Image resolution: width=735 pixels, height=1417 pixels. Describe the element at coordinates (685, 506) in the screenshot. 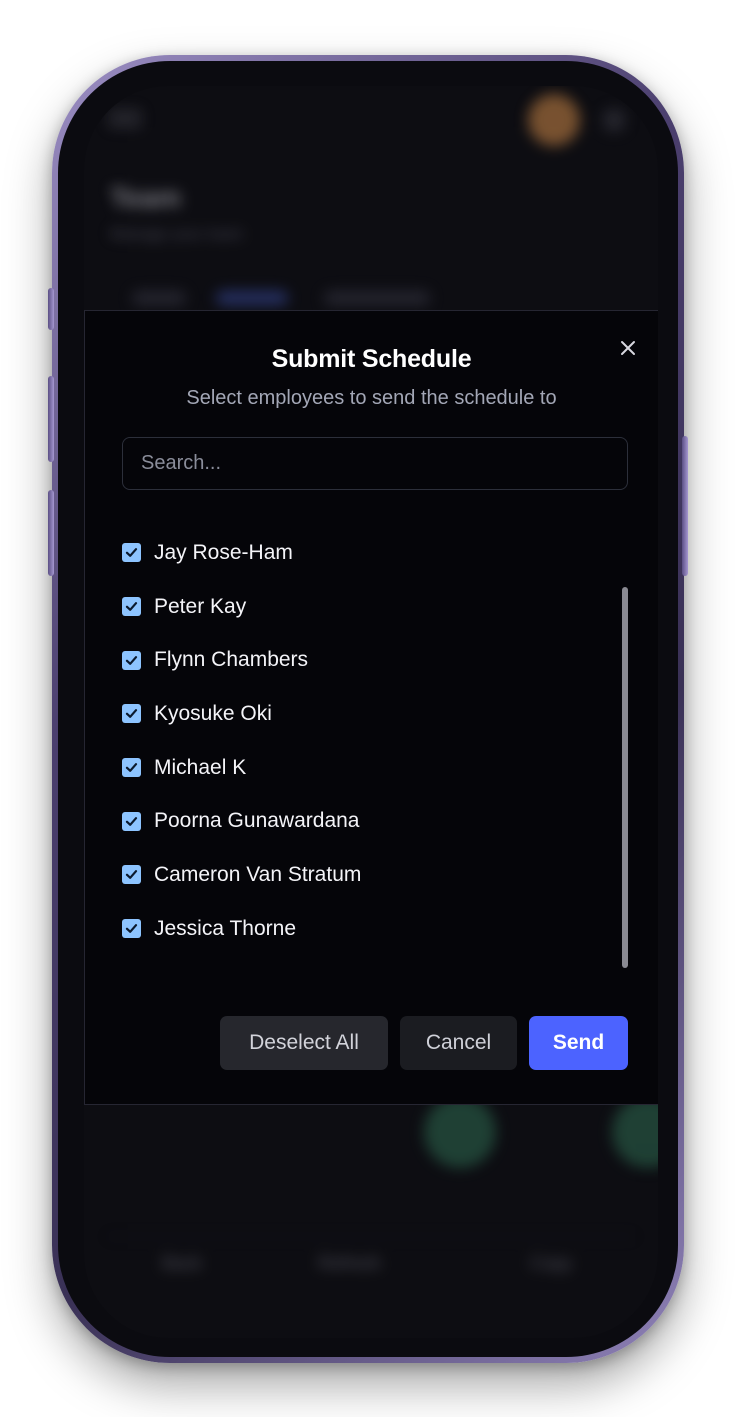

I see `side-button-power` at that location.